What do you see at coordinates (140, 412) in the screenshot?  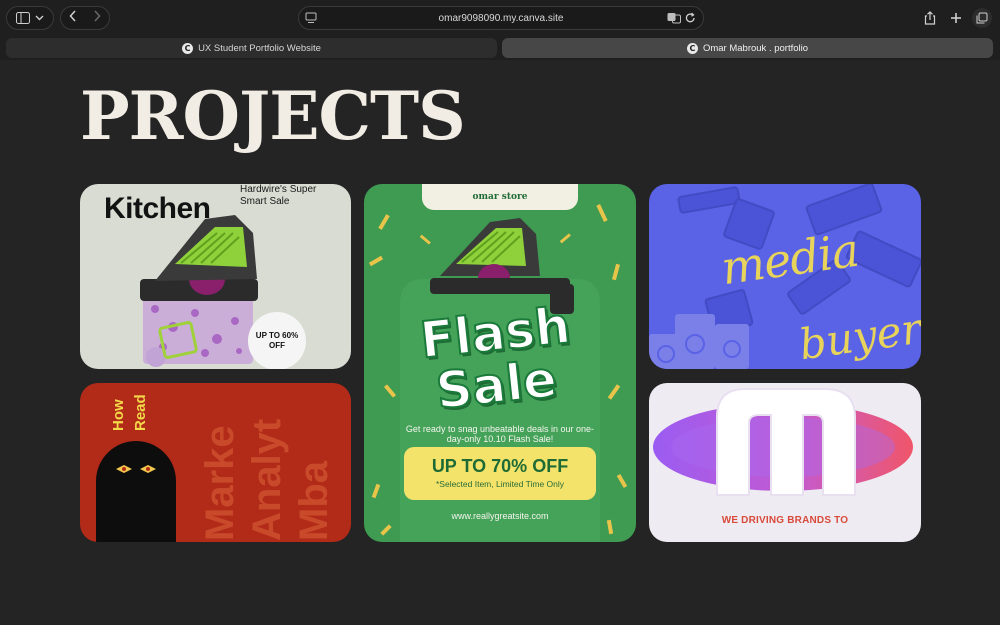 I see `howto-word-read: Read` at bounding box center [140, 412].